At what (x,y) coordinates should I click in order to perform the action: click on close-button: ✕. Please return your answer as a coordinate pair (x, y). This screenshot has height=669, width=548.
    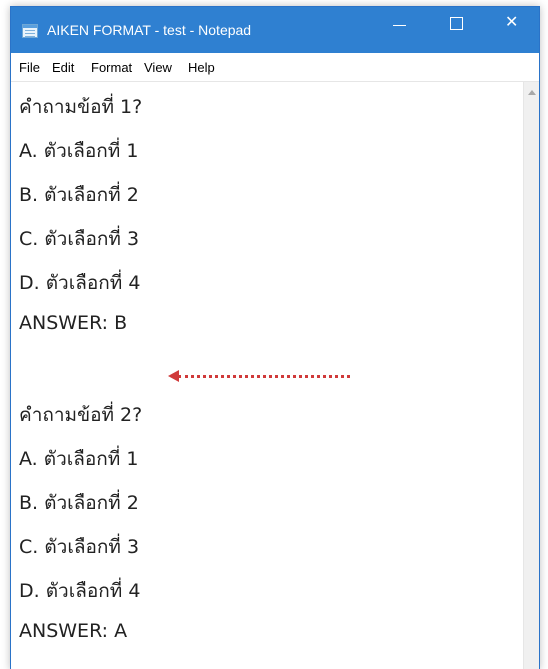
    Looking at the image, I should click on (512, 23).